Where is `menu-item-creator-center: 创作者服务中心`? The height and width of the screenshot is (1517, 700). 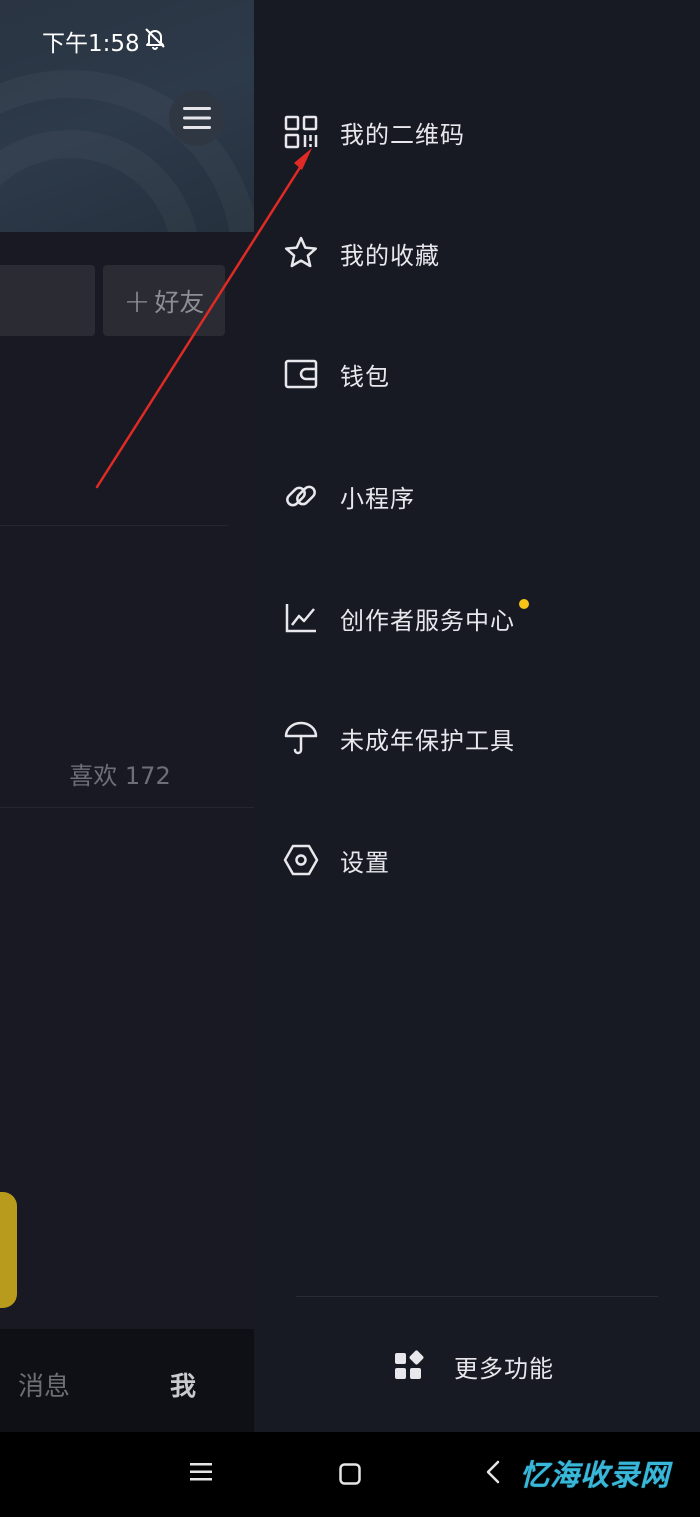
menu-item-creator-center: 创作者服务中心 is located at coordinates (482, 618).